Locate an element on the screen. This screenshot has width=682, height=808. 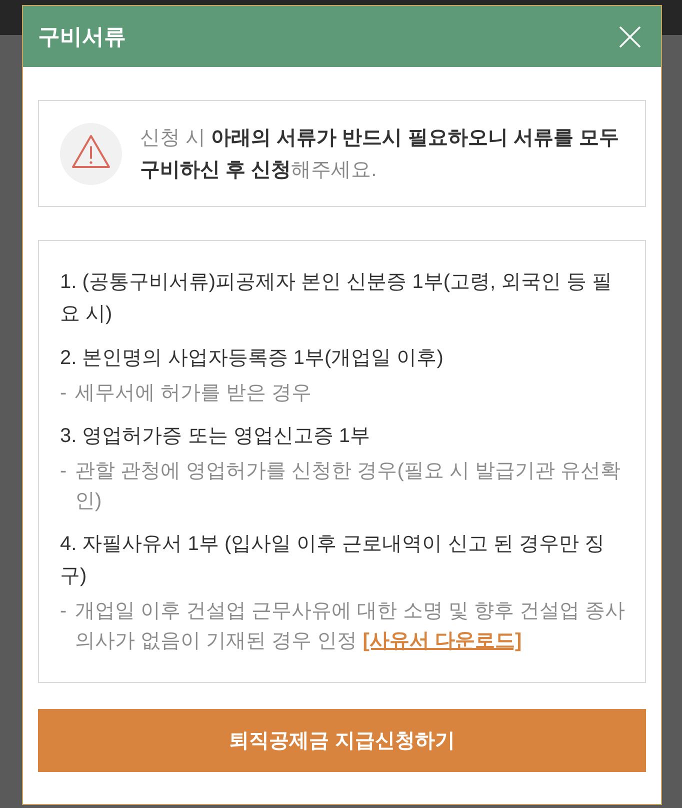
notice-text: 신청 시 아래의 서류가 반드시 필요하오니 서류를 모두 구비하신 후 신청해주세요. is located at coordinates (380, 154).